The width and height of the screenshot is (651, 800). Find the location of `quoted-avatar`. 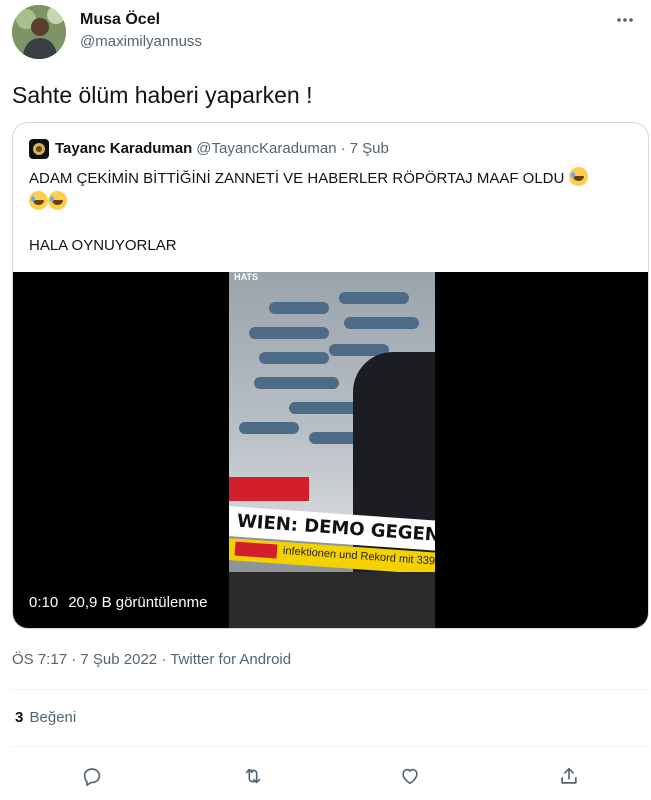

quoted-avatar is located at coordinates (39, 149).